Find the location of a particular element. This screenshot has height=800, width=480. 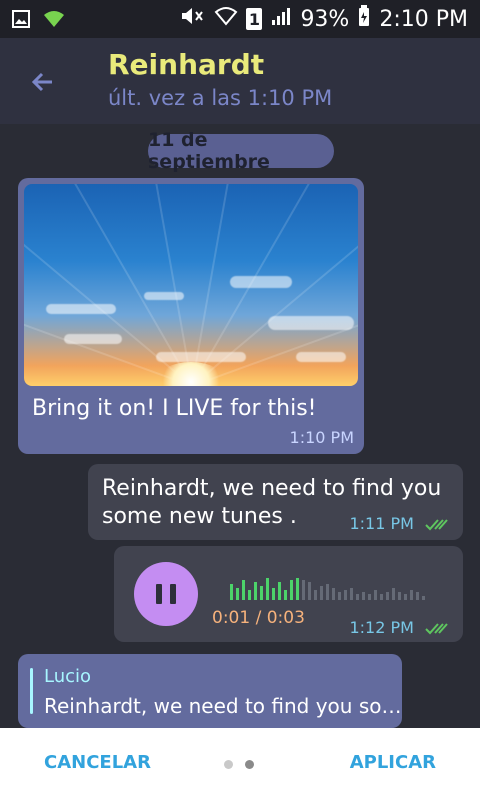

page-indicator-dot is located at coordinates (228, 764).